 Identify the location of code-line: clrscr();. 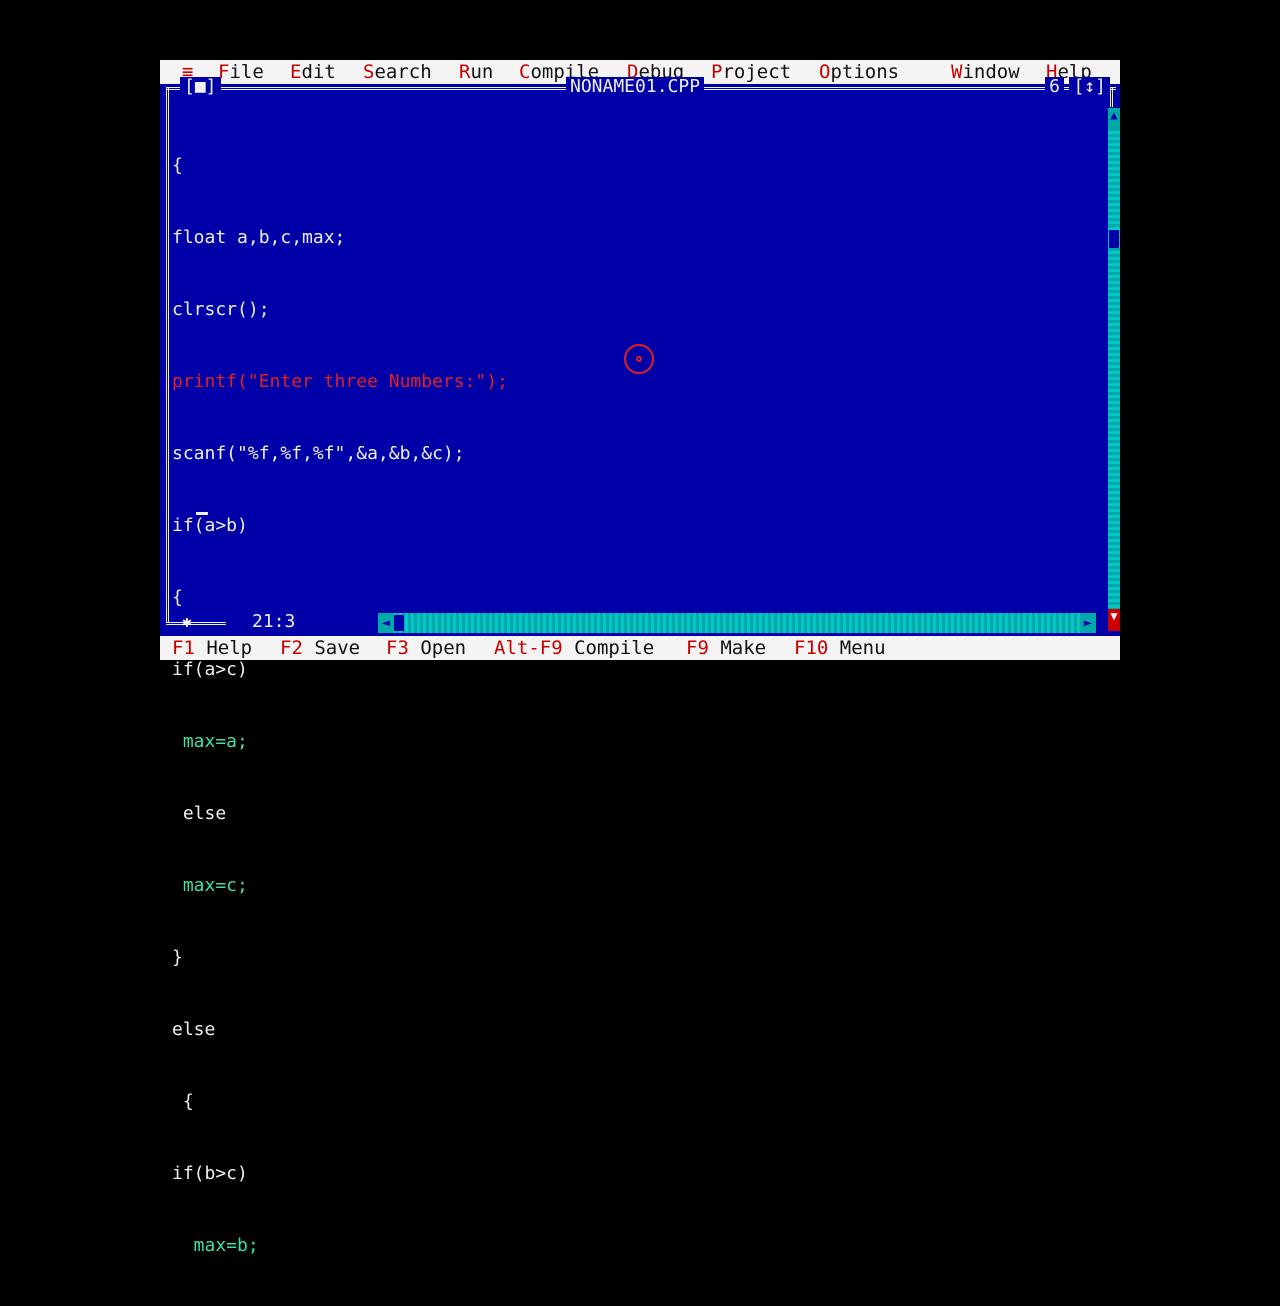
(221, 309).